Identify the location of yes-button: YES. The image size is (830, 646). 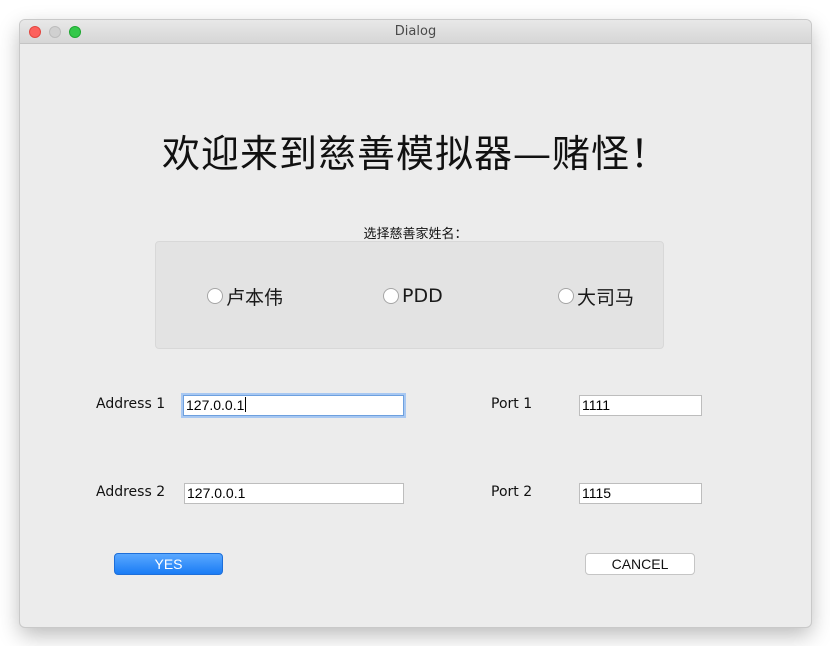
(168, 564).